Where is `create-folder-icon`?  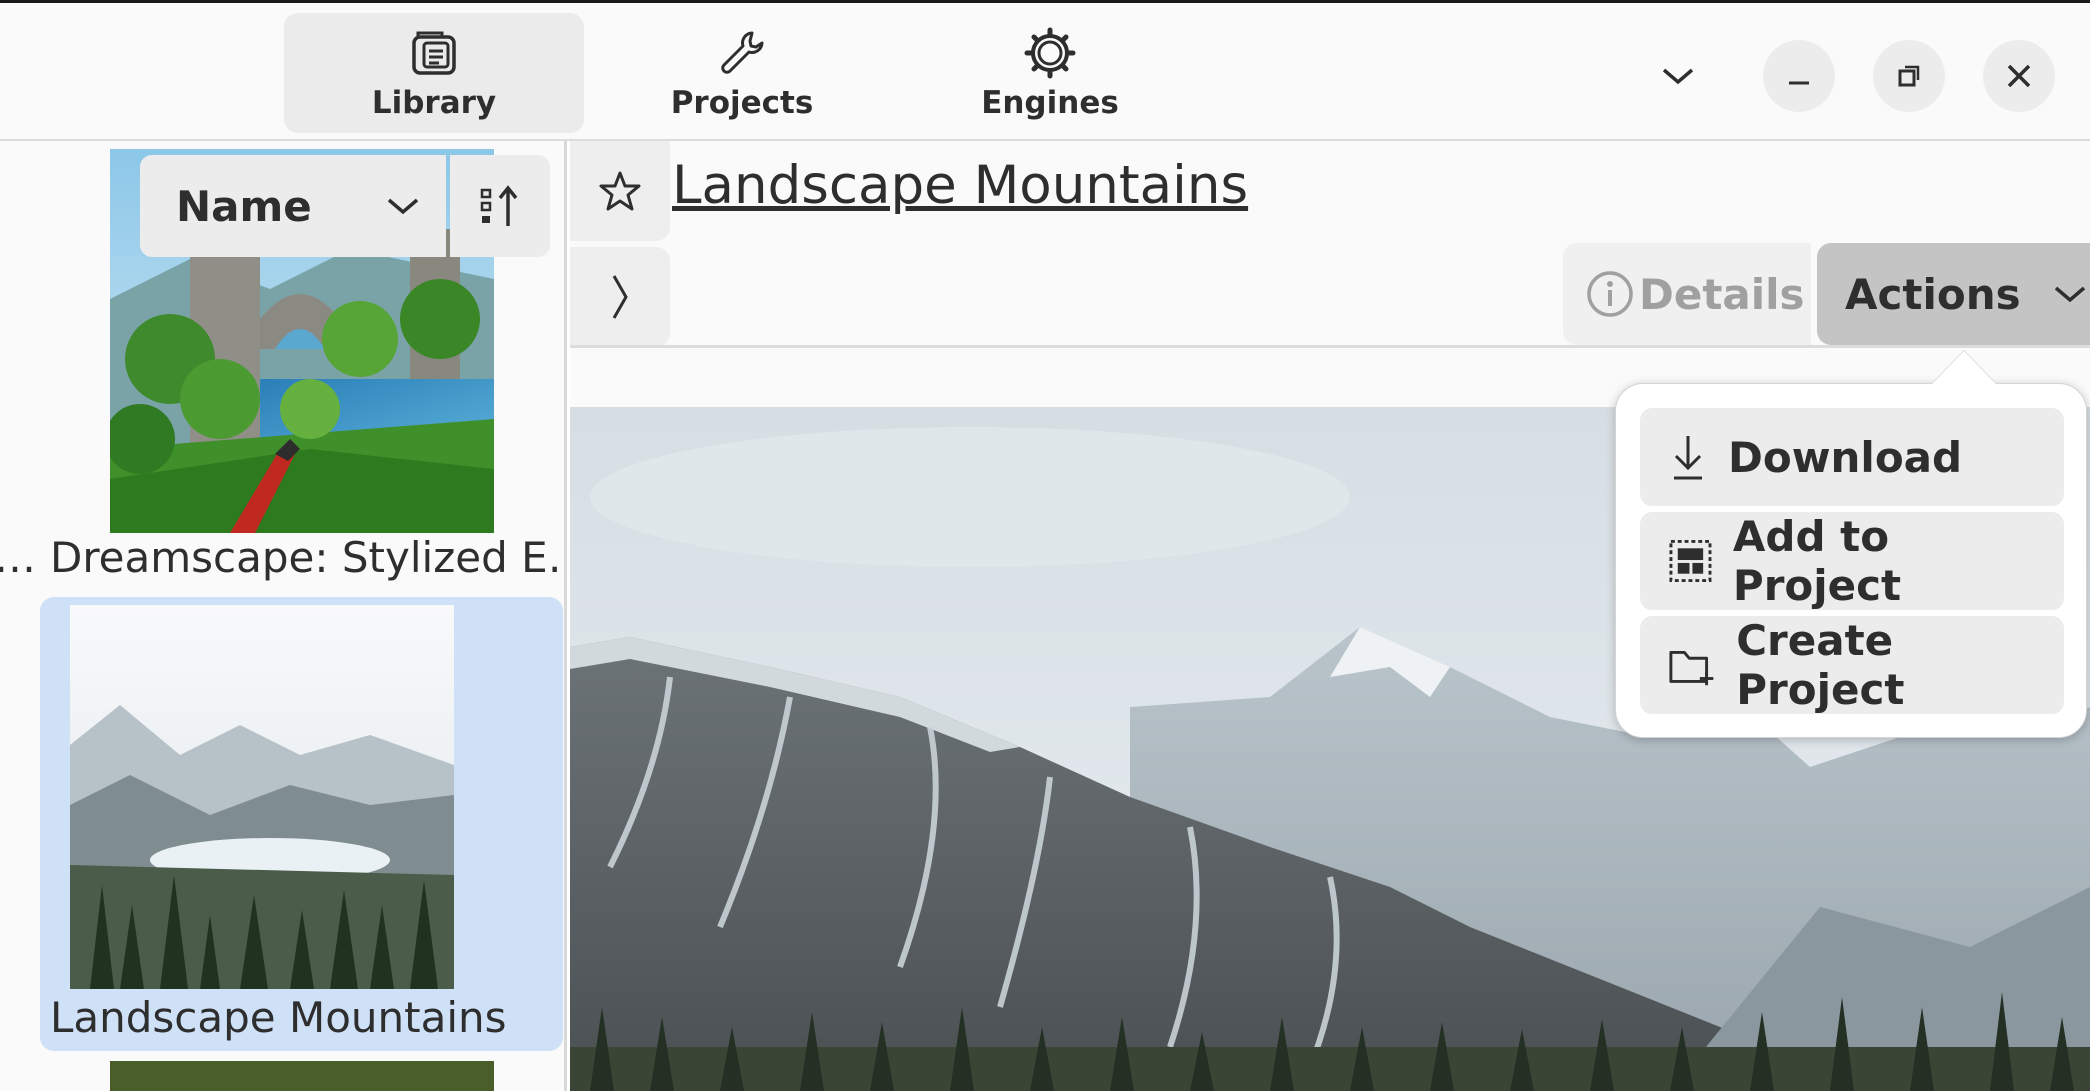 create-folder-icon is located at coordinates (1691, 668).